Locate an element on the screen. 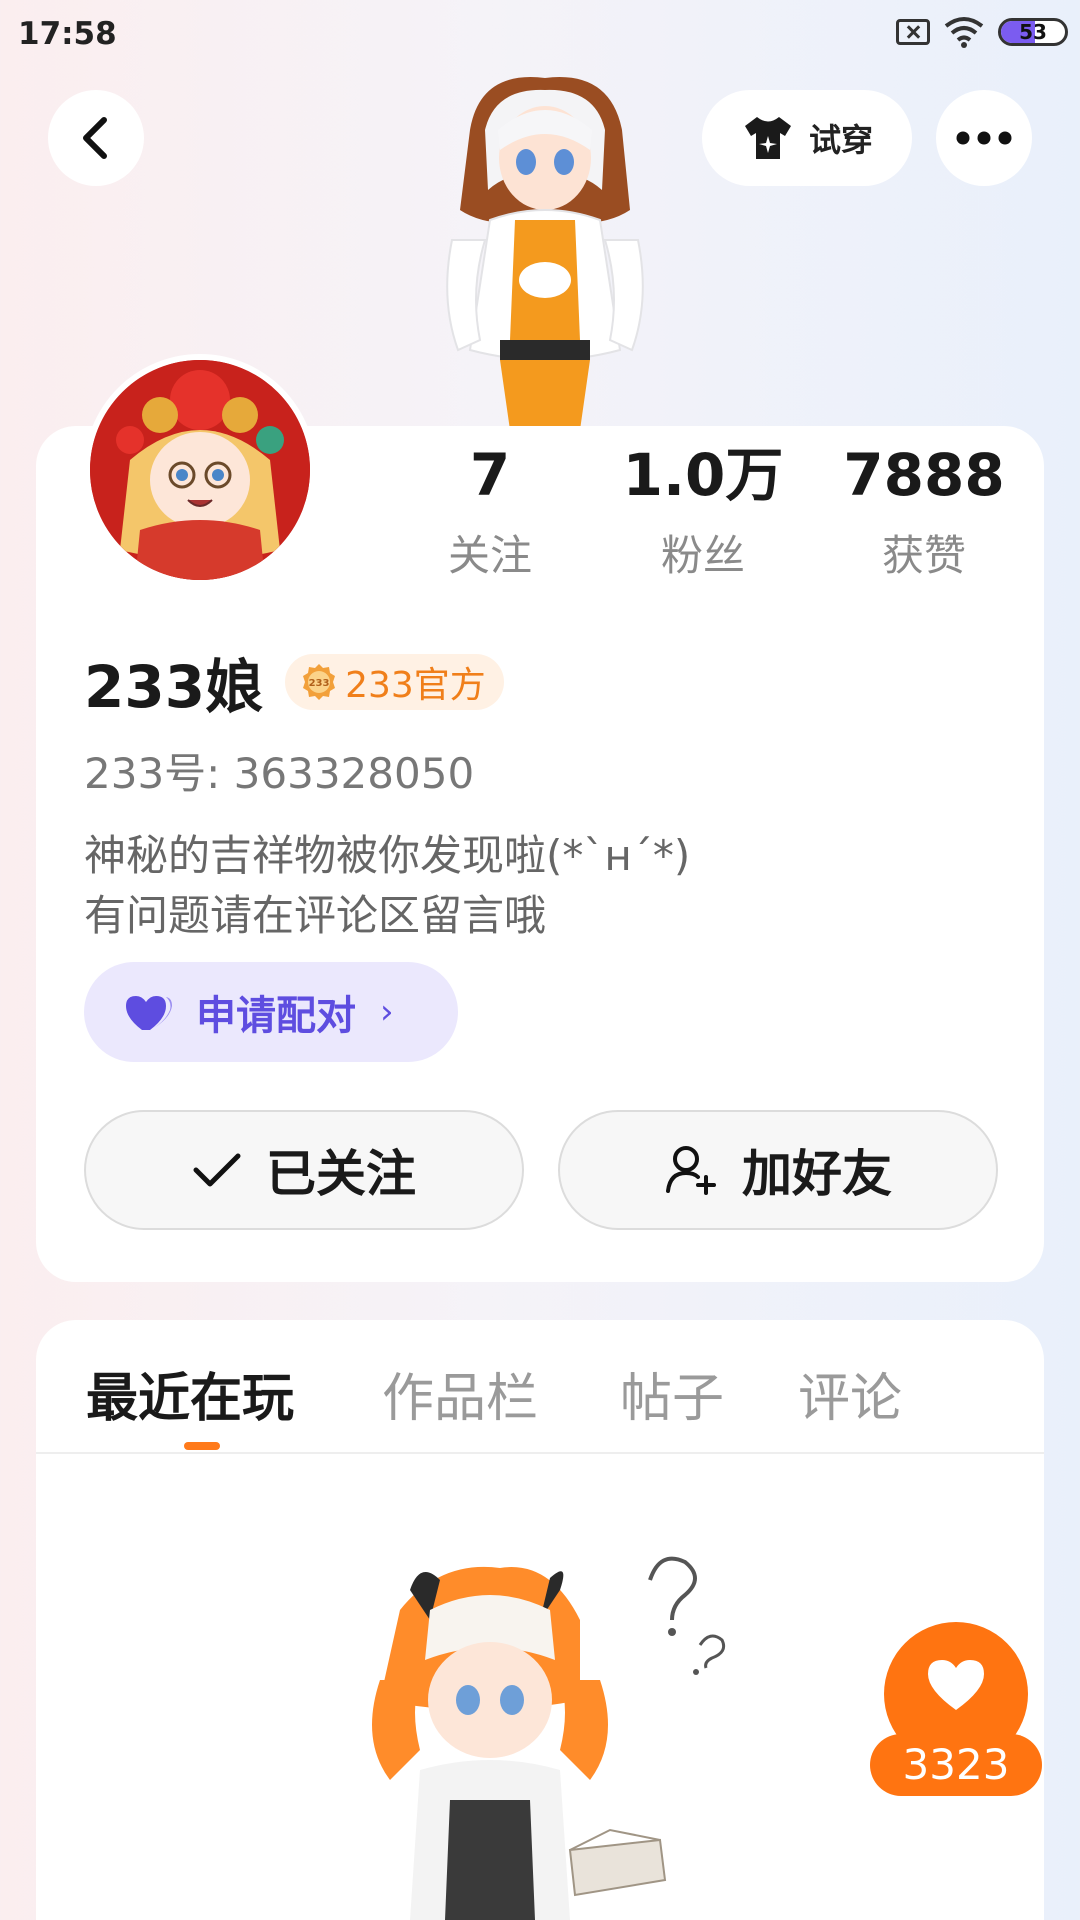 Image resolution: width=1080 pixels, height=1920 pixels. official-badge-label: 233官方 is located at coordinates (415, 685).